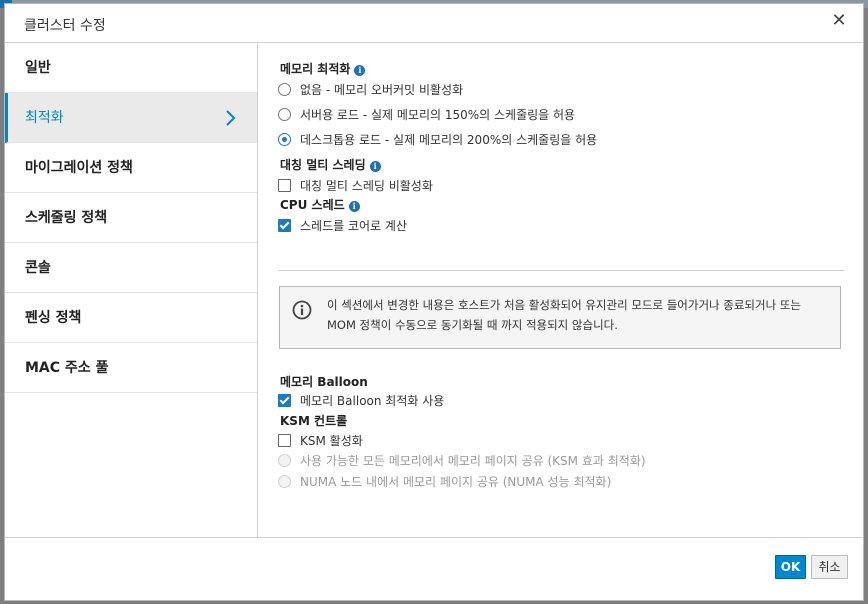 The image size is (868, 604). What do you see at coordinates (314, 421) in the screenshot?
I see `ksm-heading: KSM 컨트롤` at bounding box center [314, 421].